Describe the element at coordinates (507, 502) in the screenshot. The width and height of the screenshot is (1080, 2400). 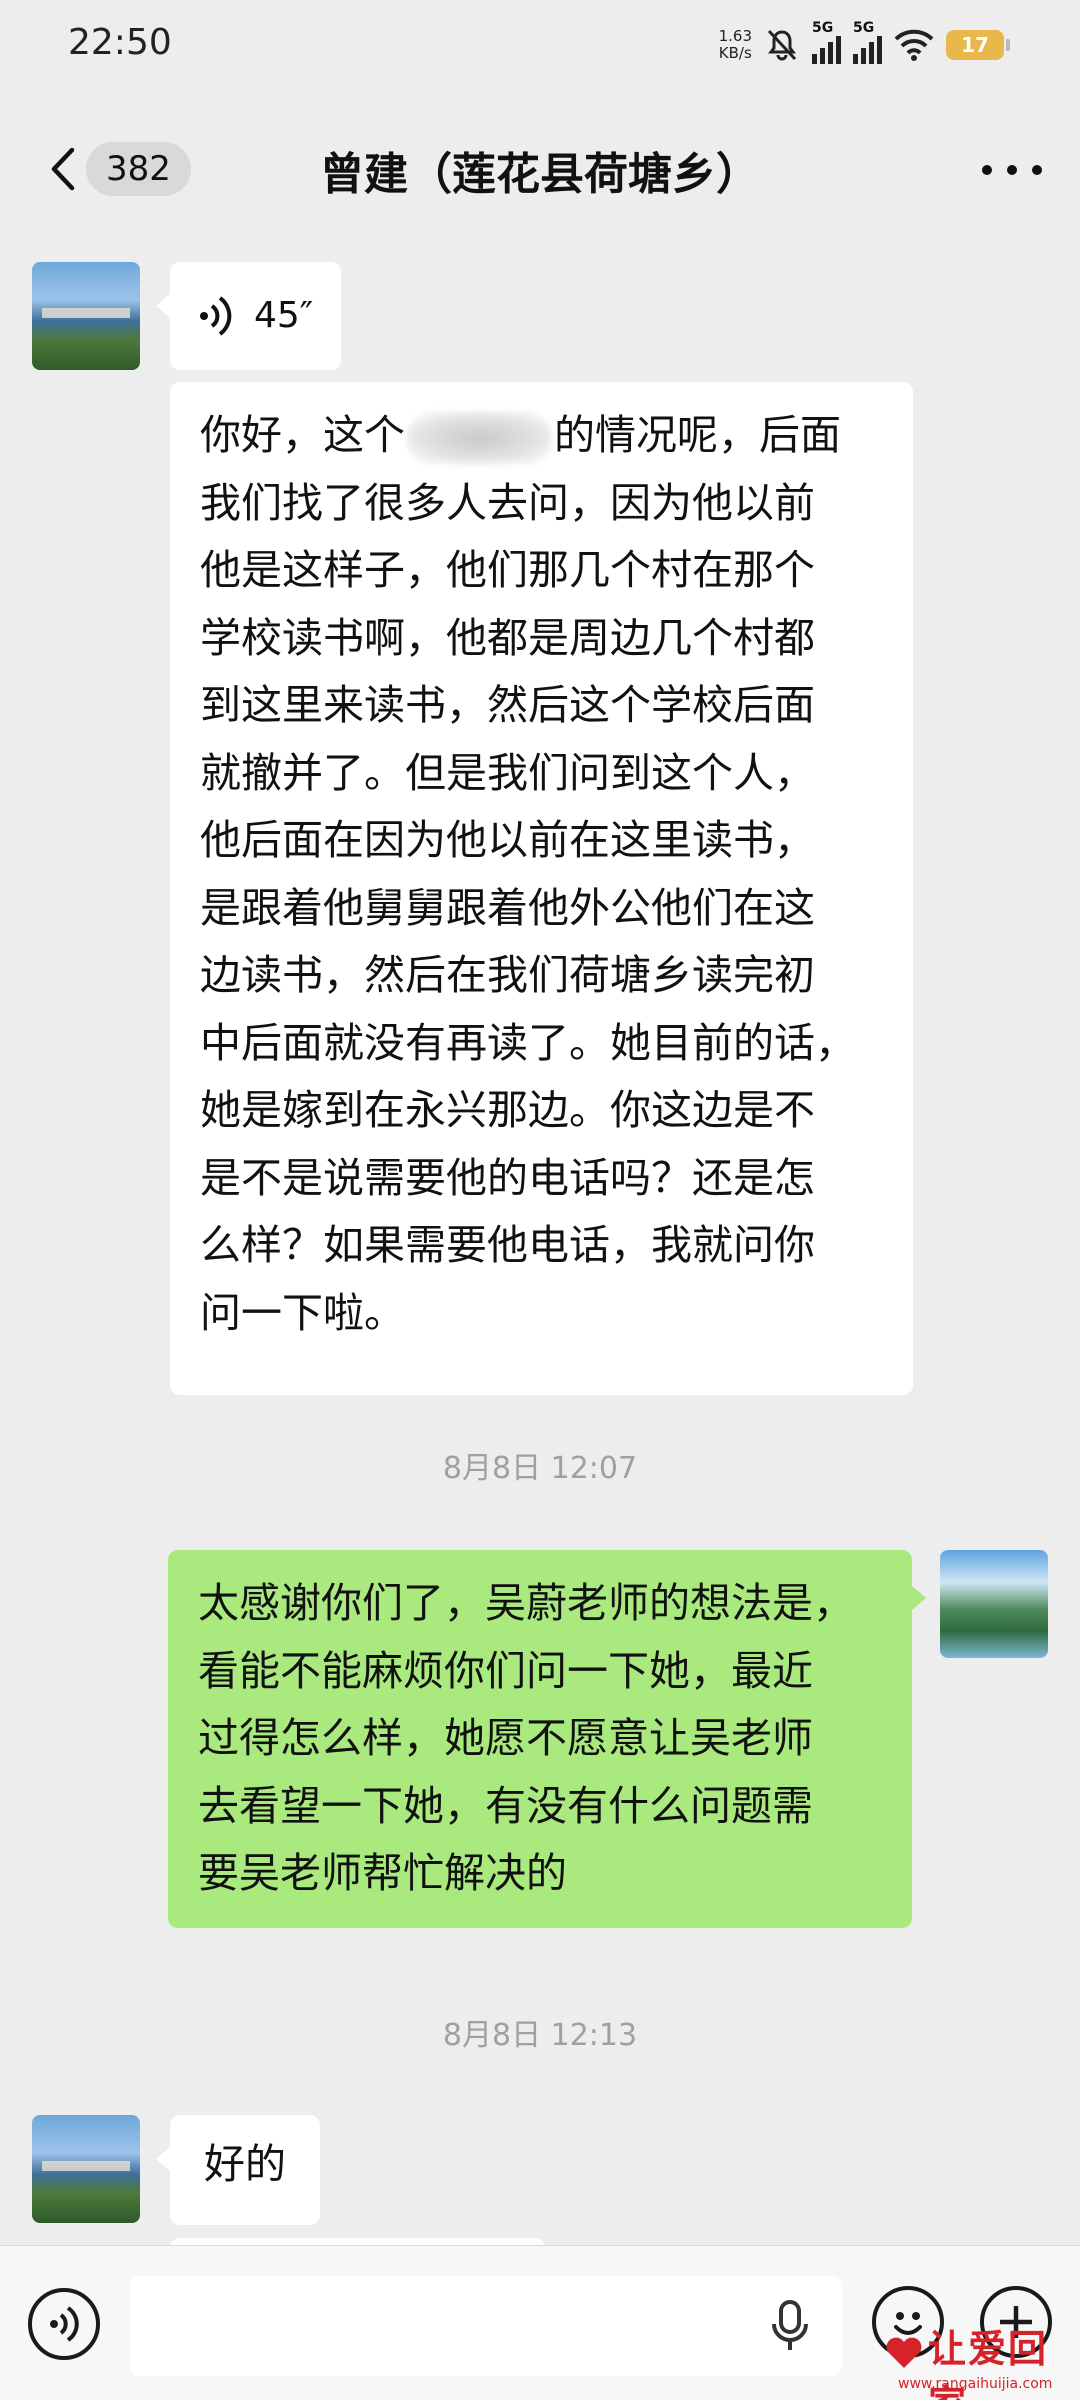
I see `message-line: 我们找了很多人去问，因为他以前` at that location.